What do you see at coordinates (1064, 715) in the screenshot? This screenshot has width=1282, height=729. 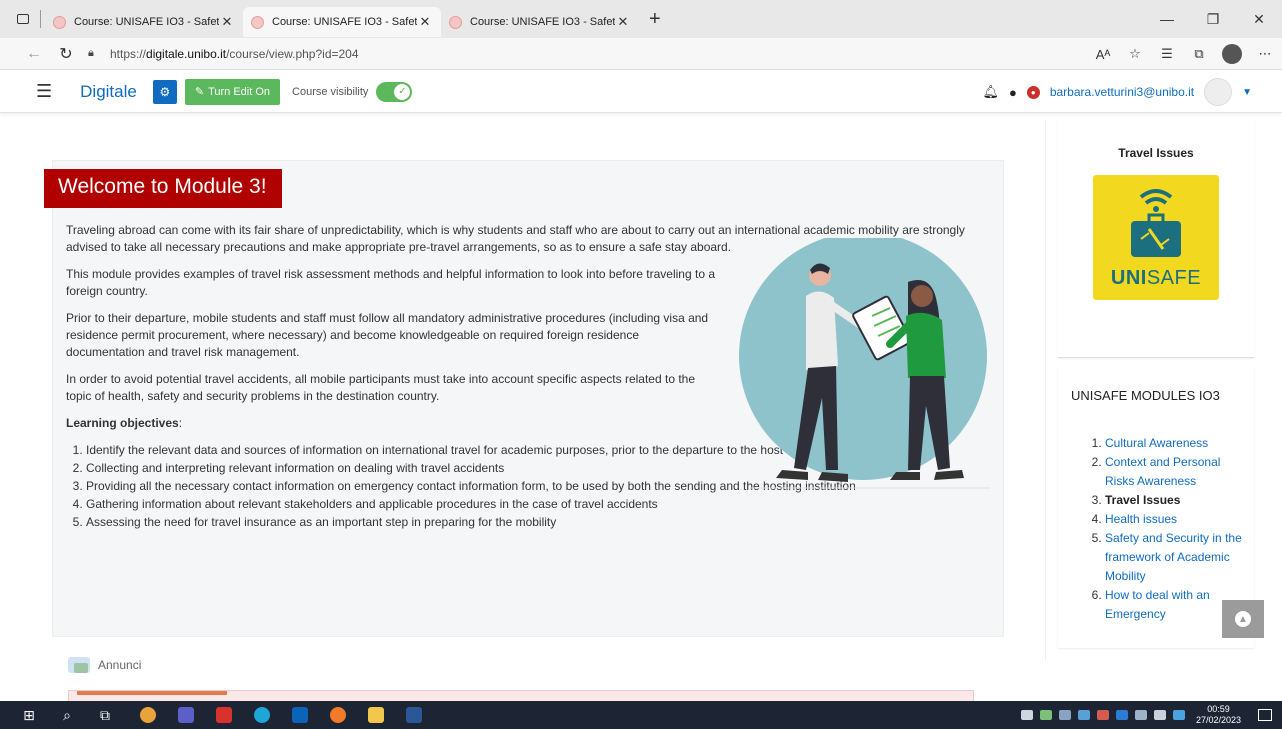 I see `pen-icon` at bounding box center [1064, 715].